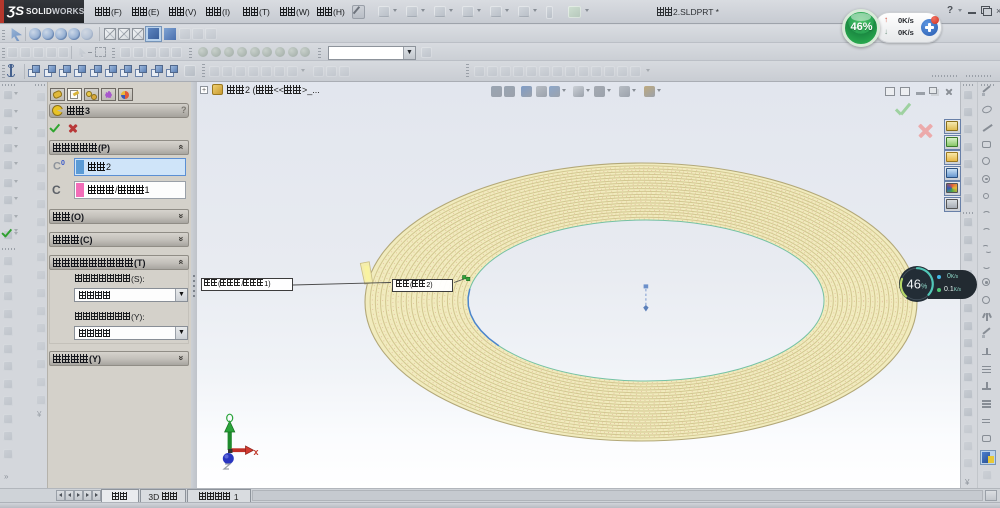  What do you see at coordinates (256, 452) in the screenshot?
I see `svg-text: x` at bounding box center [256, 452].